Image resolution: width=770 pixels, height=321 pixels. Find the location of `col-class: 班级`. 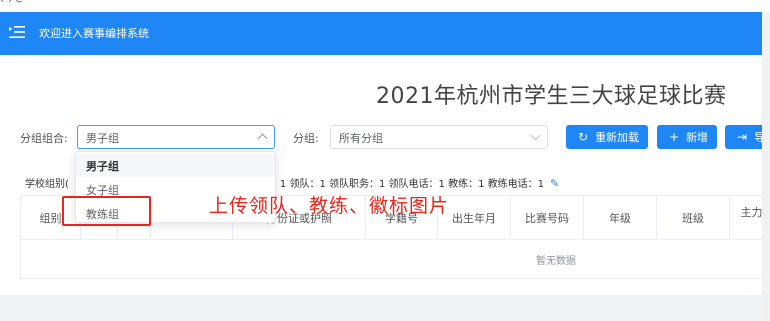

col-class: 班级 is located at coordinates (693, 218).